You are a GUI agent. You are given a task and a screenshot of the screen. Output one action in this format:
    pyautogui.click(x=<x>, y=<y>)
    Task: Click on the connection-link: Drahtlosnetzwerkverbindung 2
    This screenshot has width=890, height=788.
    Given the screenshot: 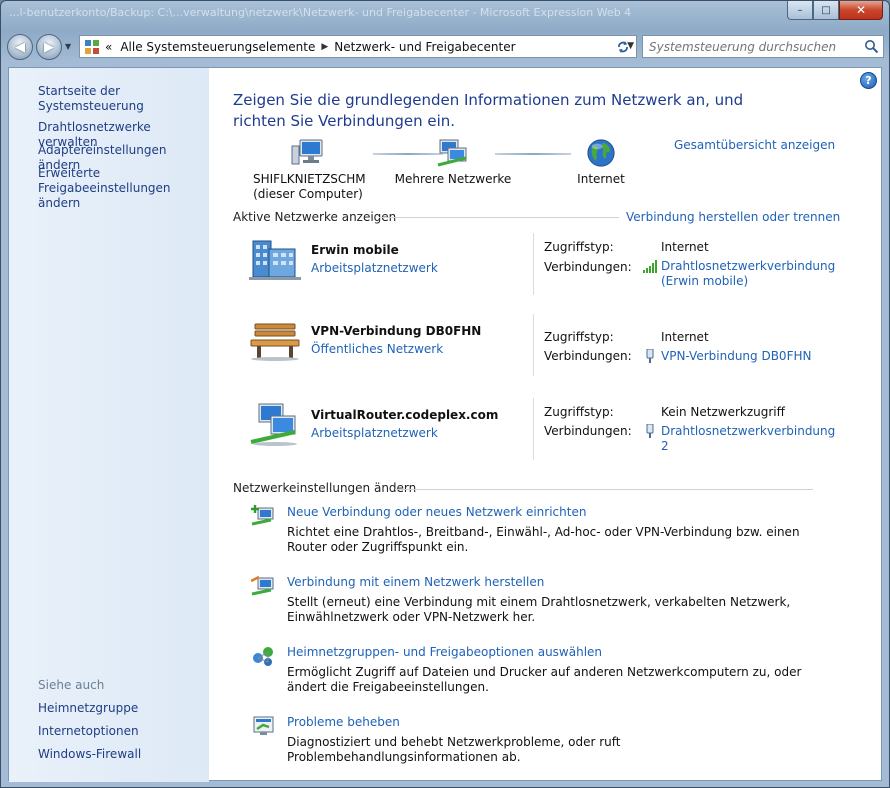 What is the action you would take?
    pyautogui.click(x=748, y=439)
    